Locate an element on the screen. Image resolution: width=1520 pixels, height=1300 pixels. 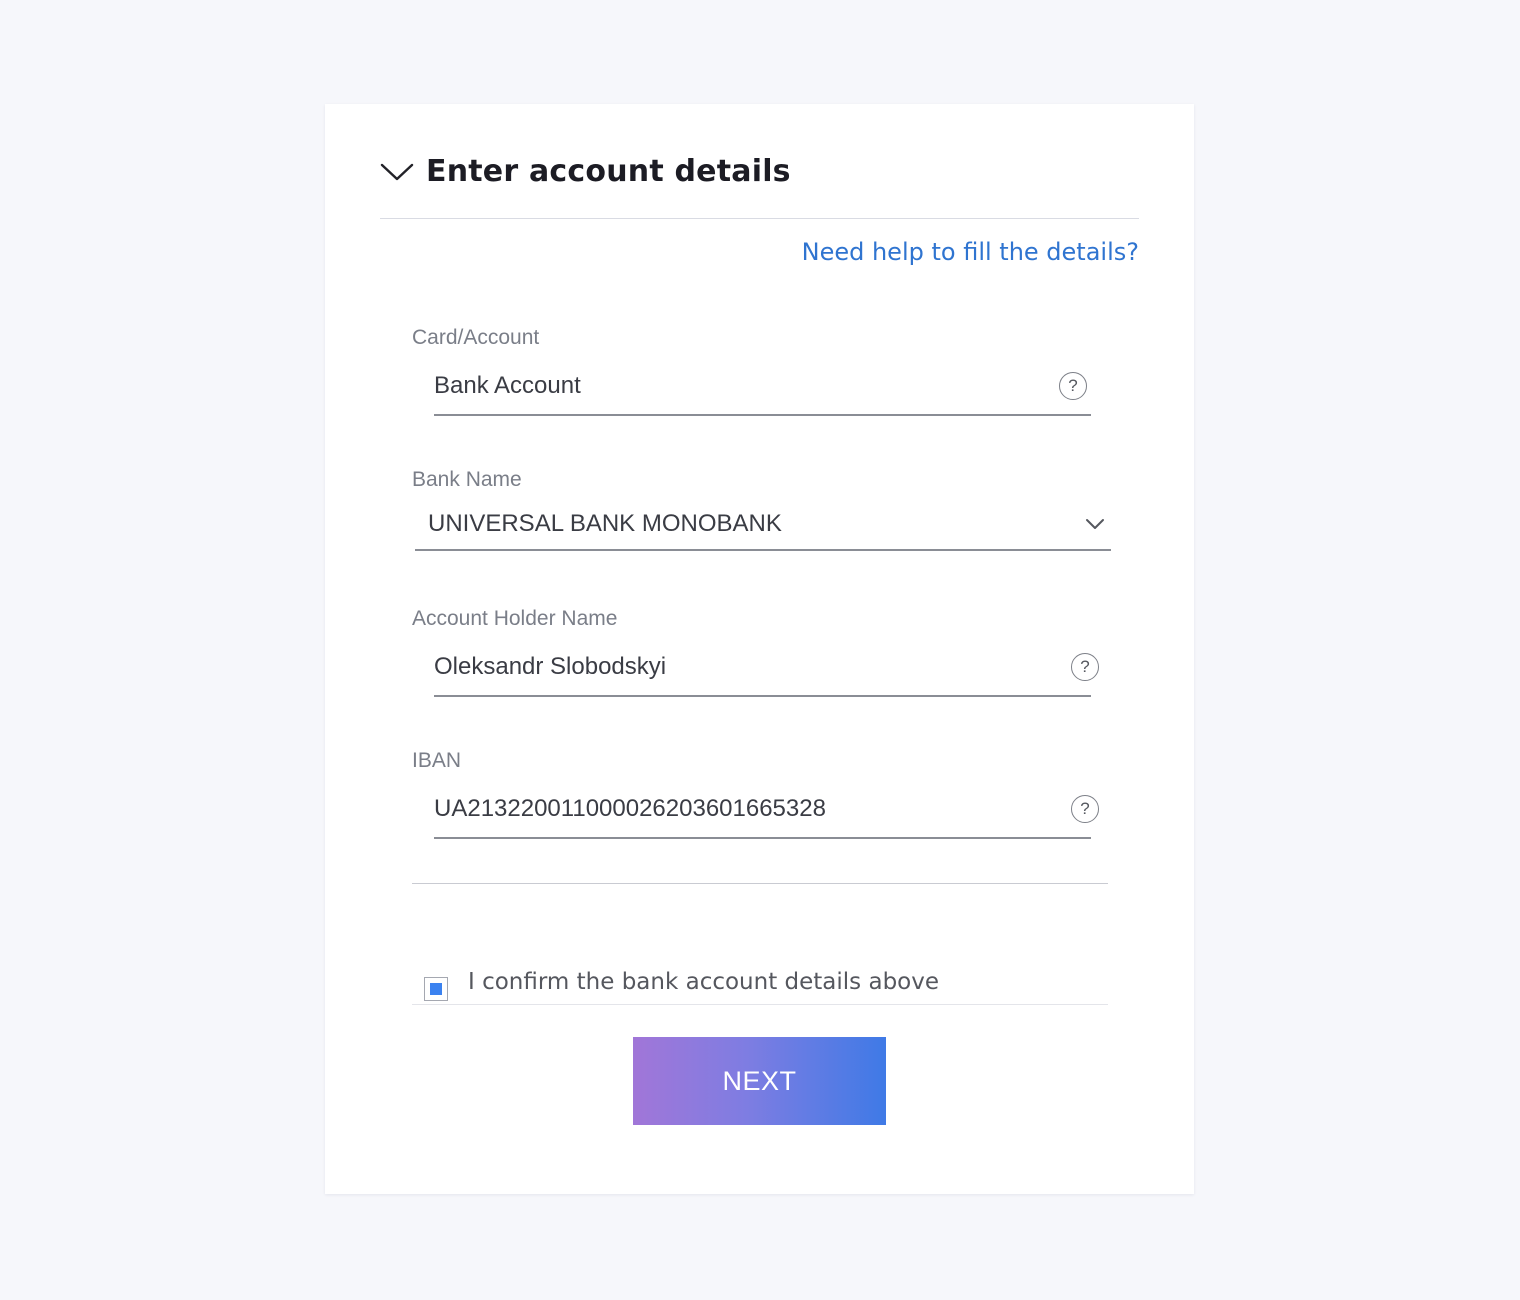
next-button: NEXT is located at coordinates (759, 1081).